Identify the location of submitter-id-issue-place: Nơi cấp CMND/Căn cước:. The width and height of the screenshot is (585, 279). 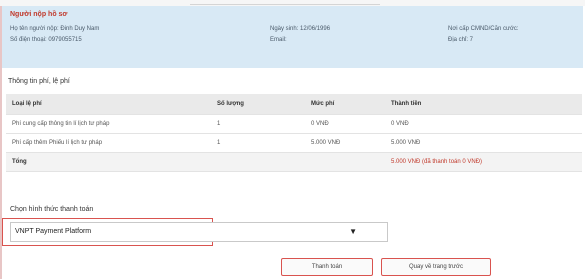
(483, 29).